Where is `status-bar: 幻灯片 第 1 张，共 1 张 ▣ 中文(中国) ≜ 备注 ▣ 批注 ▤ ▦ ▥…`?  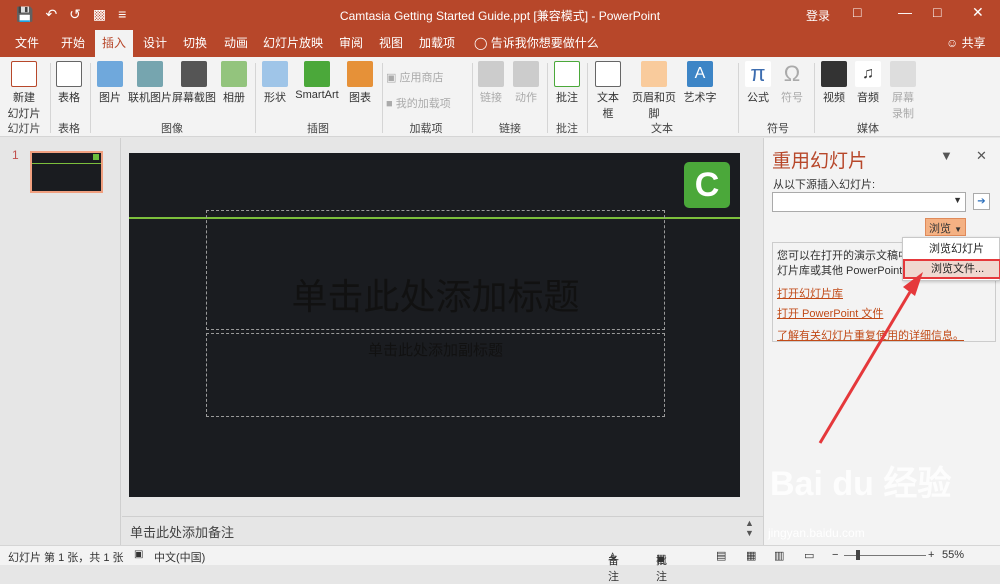
status-bar: 幻灯片 第 1 张，共 1 张 ▣ 中文(中国) ≜ 备注 ▣ 批注 ▤ ▦ ▥… is located at coordinates (500, 564).